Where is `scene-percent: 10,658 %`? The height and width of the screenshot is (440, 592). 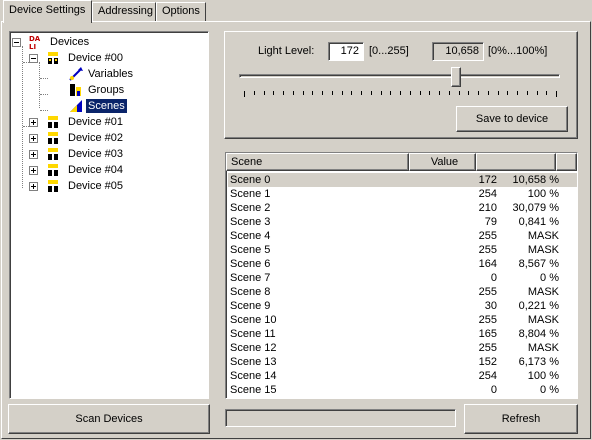 scene-percent: 10,658 % is located at coordinates (535, 180).